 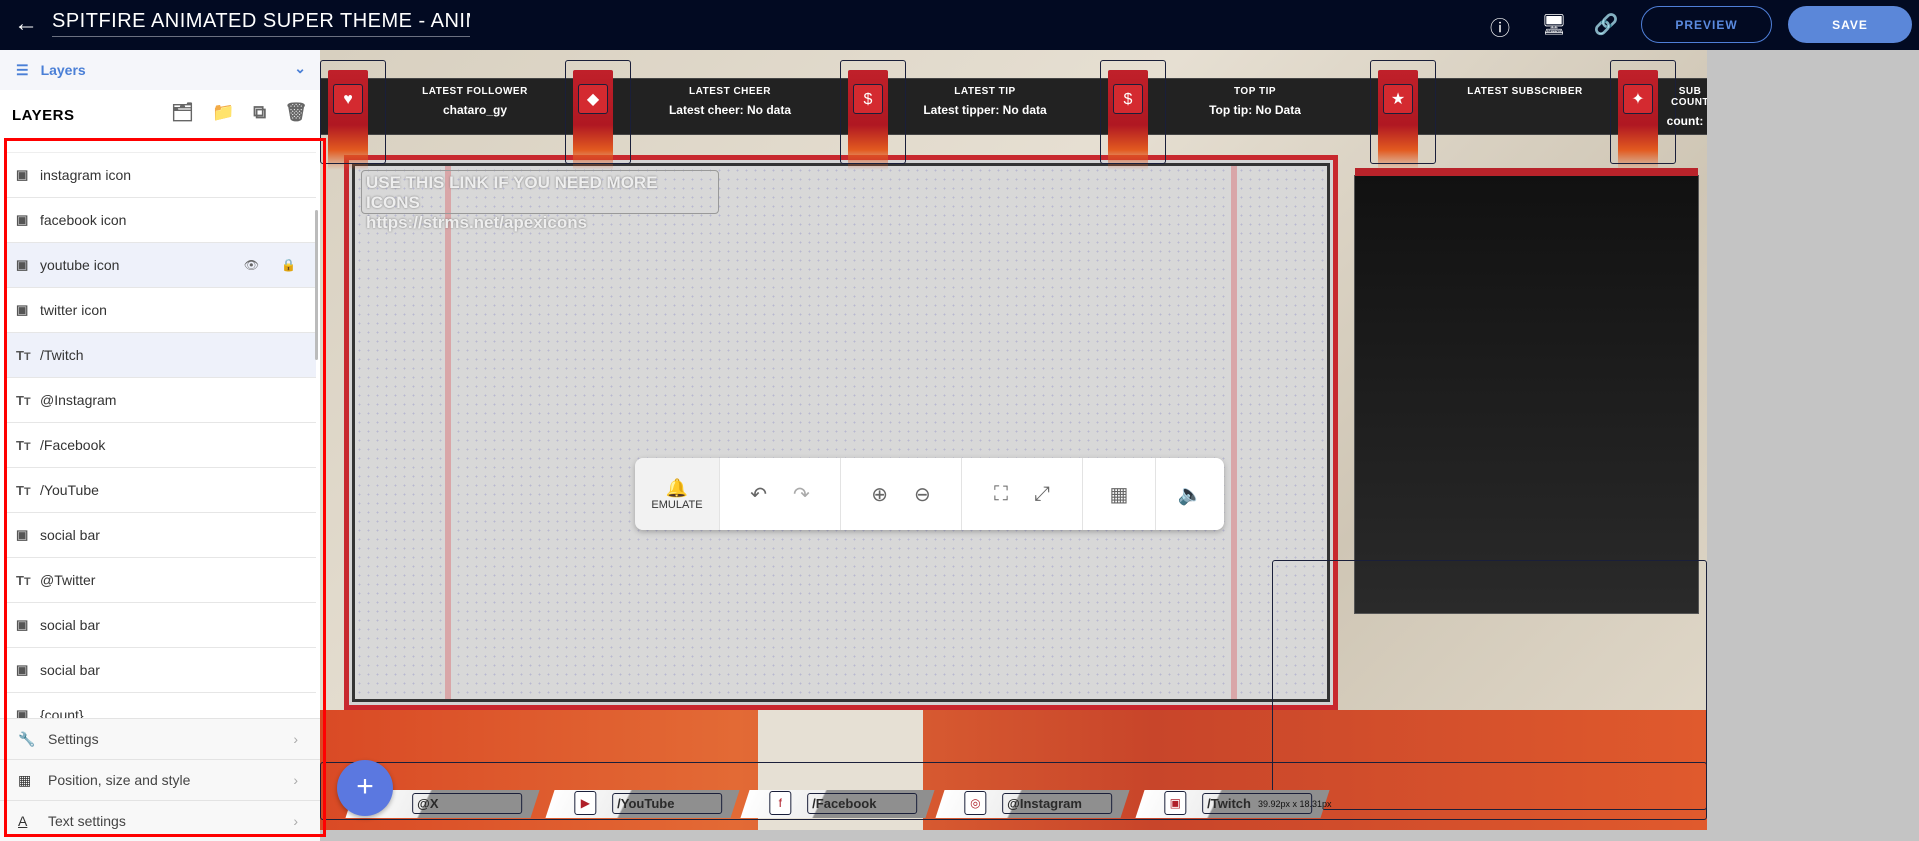 What do you see at coordinates (161, 310) in the screenshot?
I see `layer-item: ▣ twitter icon` at bounding box center [161, 310].